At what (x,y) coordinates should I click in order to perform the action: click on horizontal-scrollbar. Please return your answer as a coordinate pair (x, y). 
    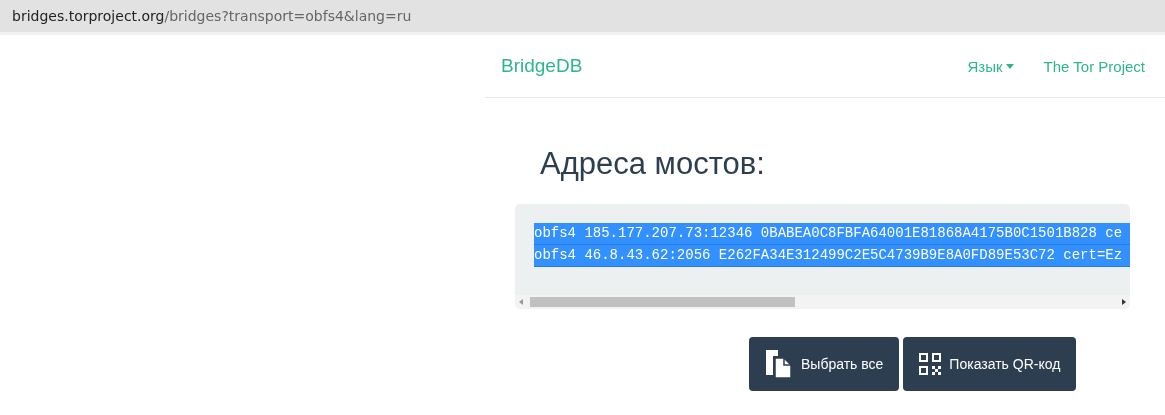
    Looking at the image, I should click on (822, 302).